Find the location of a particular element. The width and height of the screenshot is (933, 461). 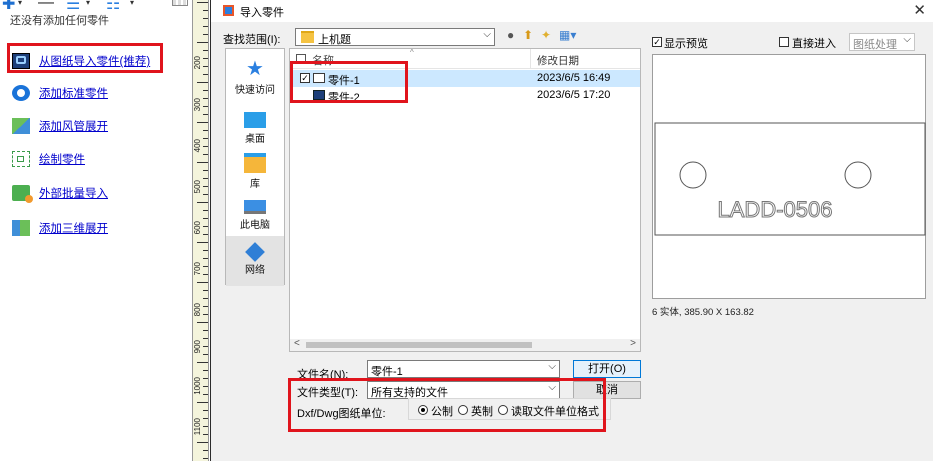

grid-icon is located at coordinates (180, 3).